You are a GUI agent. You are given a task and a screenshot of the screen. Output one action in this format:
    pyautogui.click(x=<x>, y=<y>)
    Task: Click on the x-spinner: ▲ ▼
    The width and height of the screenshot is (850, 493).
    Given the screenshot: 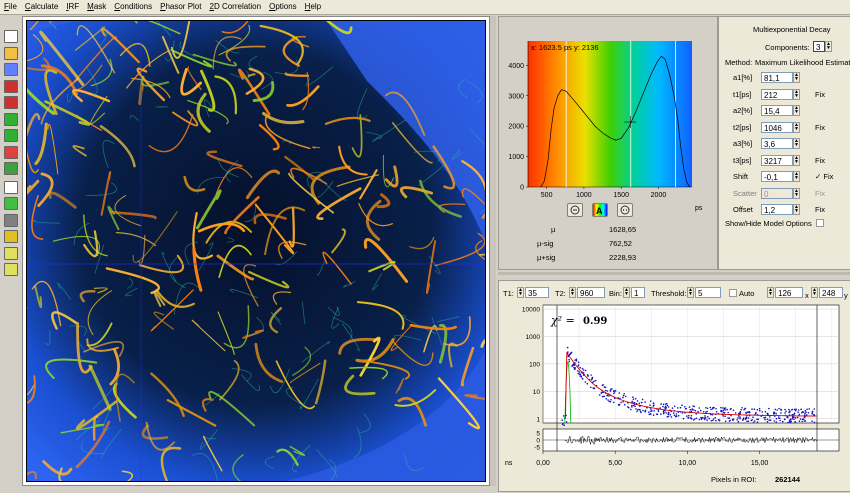 What is the action you would take?
    pyautogui.click(x=770, y=292)
    